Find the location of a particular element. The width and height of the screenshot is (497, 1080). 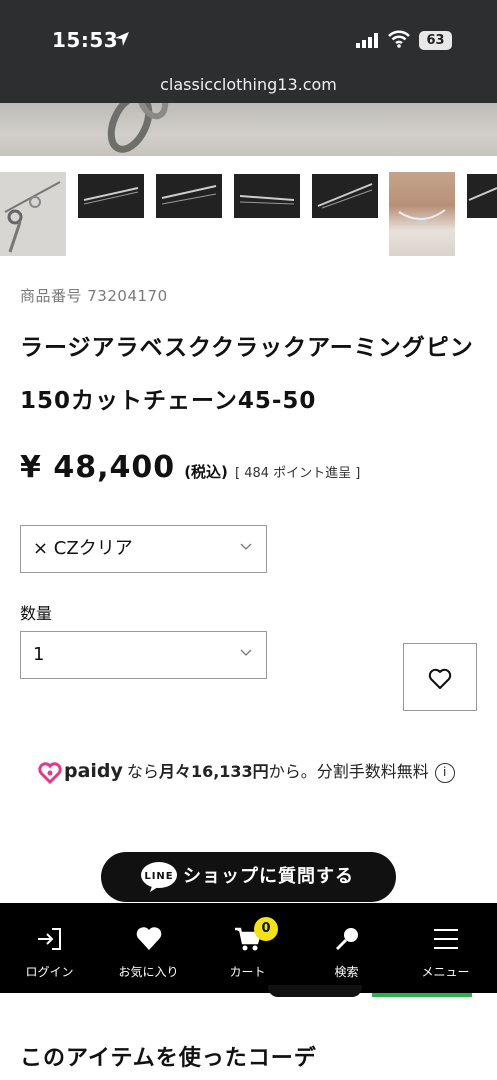

hidden-cta-left is located at coordinates (315, 991).